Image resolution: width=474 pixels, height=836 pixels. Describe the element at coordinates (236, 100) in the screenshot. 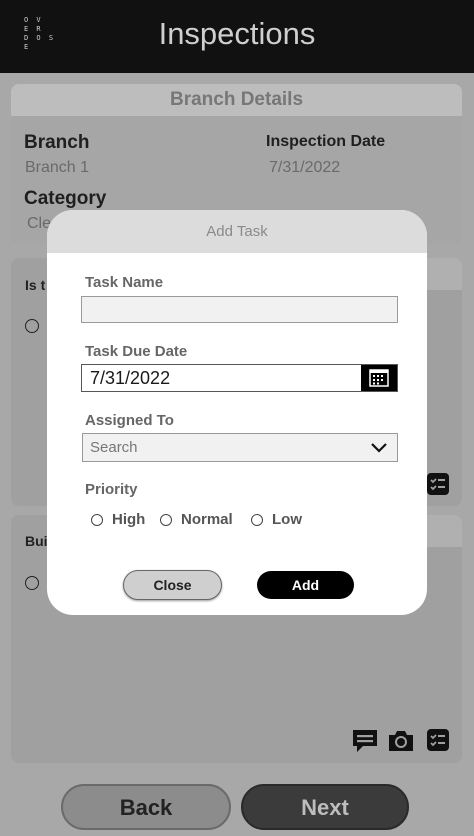

I see `branch-details-heading: Branch Details` at that location.